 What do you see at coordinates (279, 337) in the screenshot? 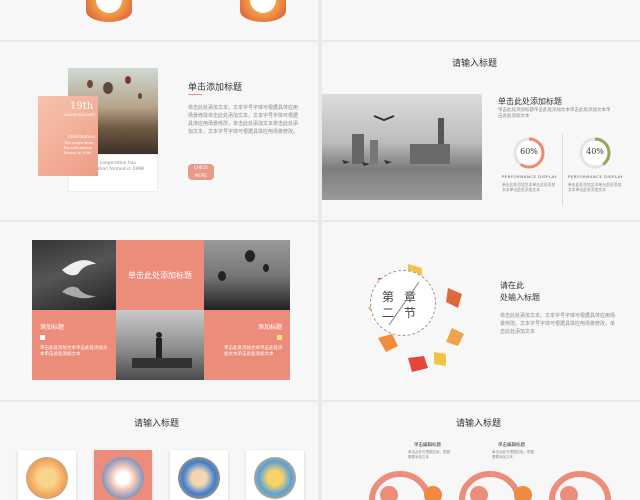
I see `right-checkbox-icon` at bounding box center [279, 337].